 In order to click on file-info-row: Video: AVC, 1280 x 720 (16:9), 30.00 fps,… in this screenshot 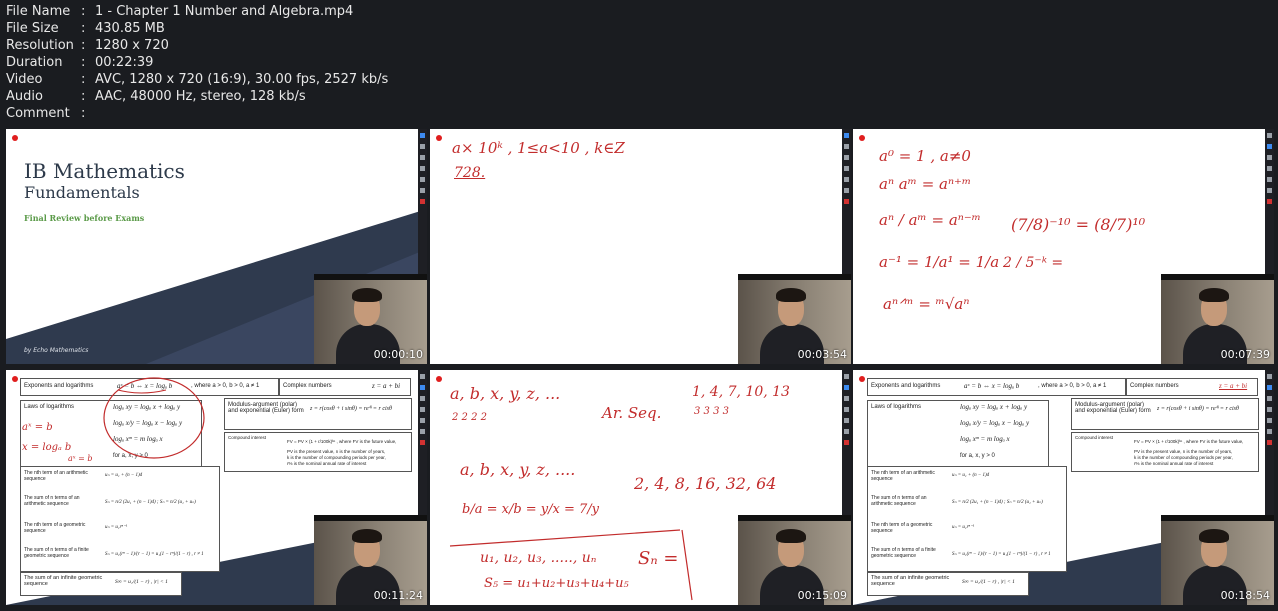, I will do `click(197, 79)`.